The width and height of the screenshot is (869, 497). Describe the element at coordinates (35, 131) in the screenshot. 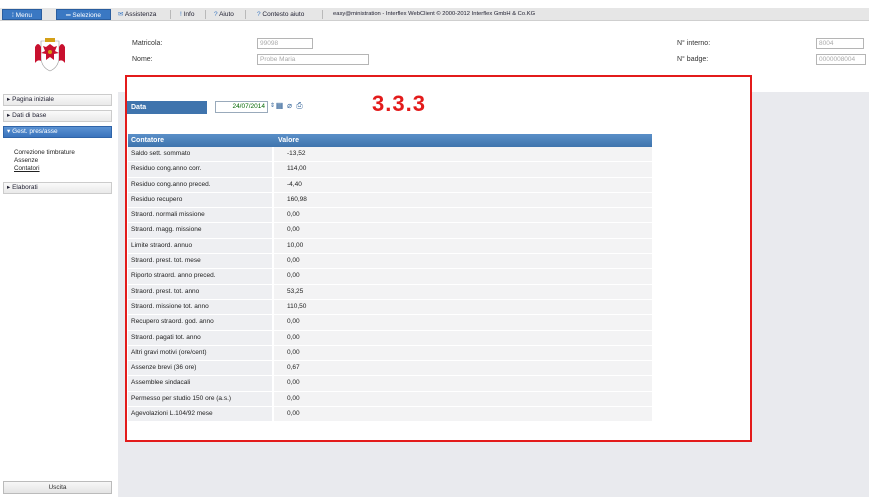

I see `sidebar-item-label: Gest. pres/asse` at that location.